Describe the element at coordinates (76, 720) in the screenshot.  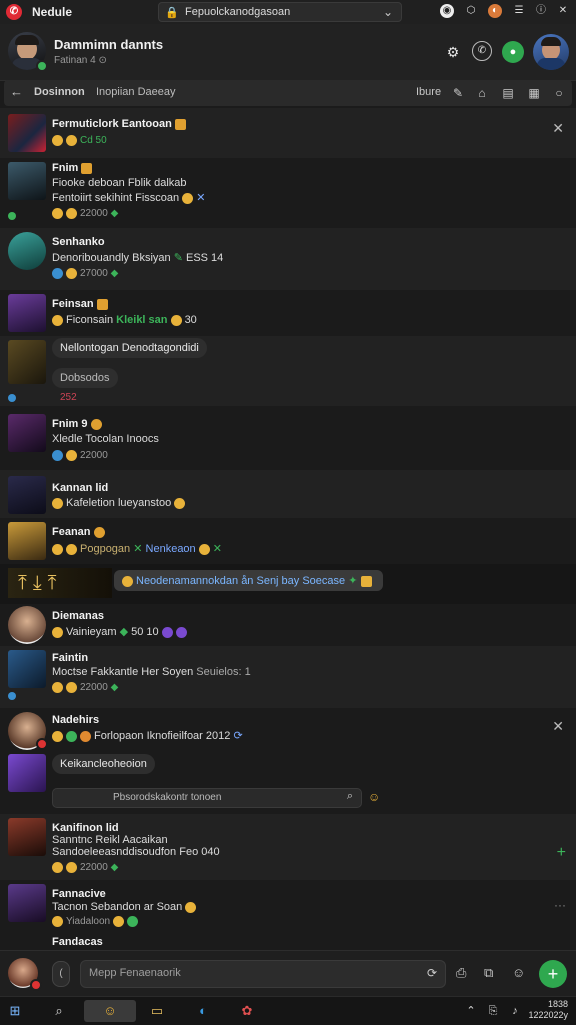
I see `conversation-title: Nadehirs` at that location.